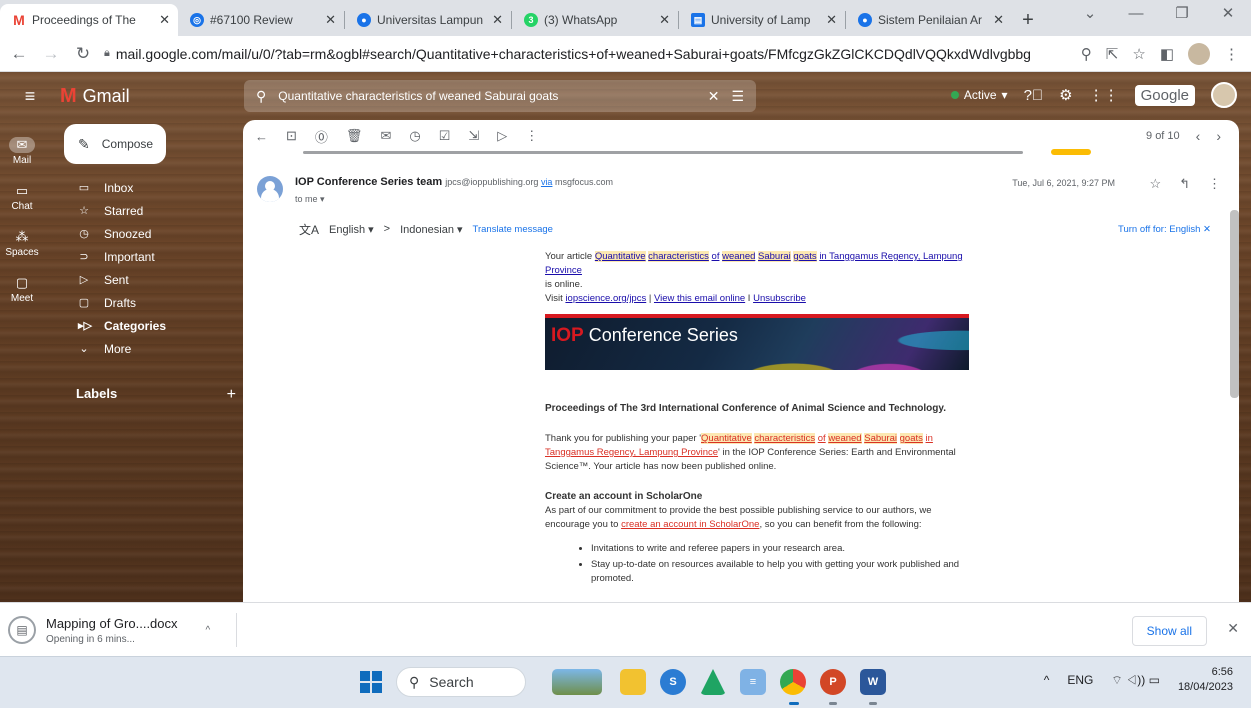 This screenshot has height=708, width=1251. I want to click on recipient-details: to me ▾, so click(310, 199).